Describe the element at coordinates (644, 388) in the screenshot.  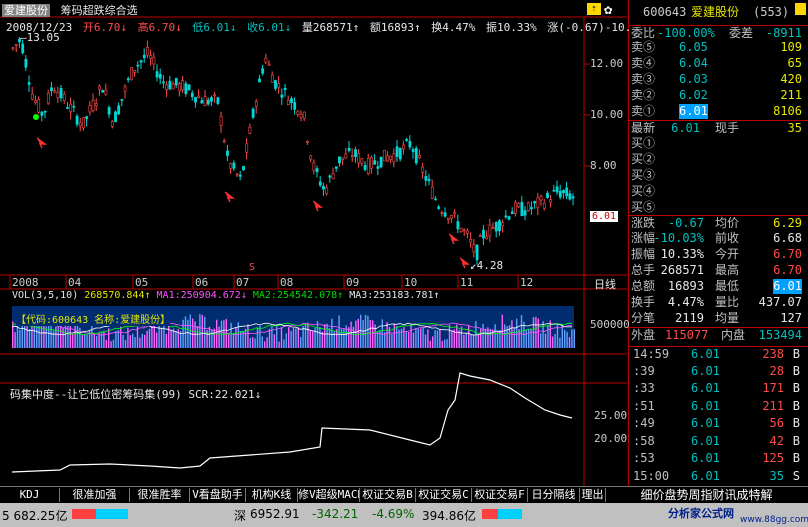
I see `tick-time: :33` at that location.